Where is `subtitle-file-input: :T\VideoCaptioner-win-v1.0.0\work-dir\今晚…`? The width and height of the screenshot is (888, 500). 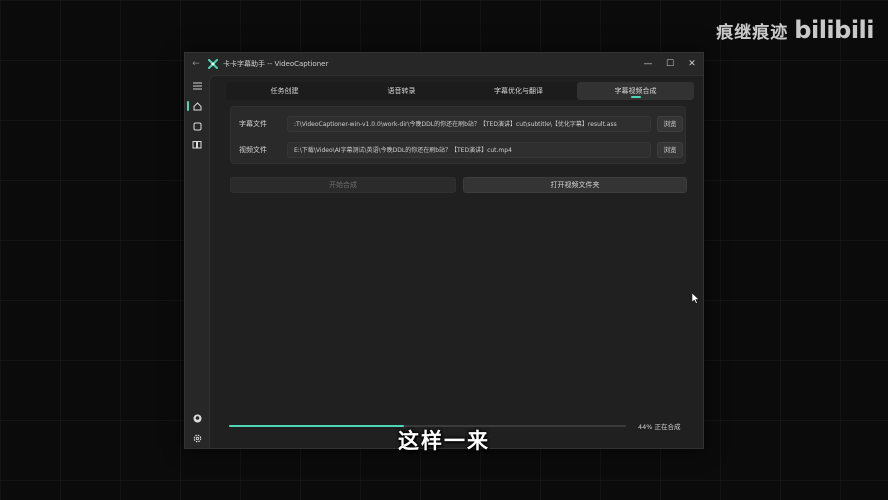 subtitle-file-input: :T\VideoCaptioner-win-v1.0.0\work-dir\今晚… is located at coordinates (469, 124).